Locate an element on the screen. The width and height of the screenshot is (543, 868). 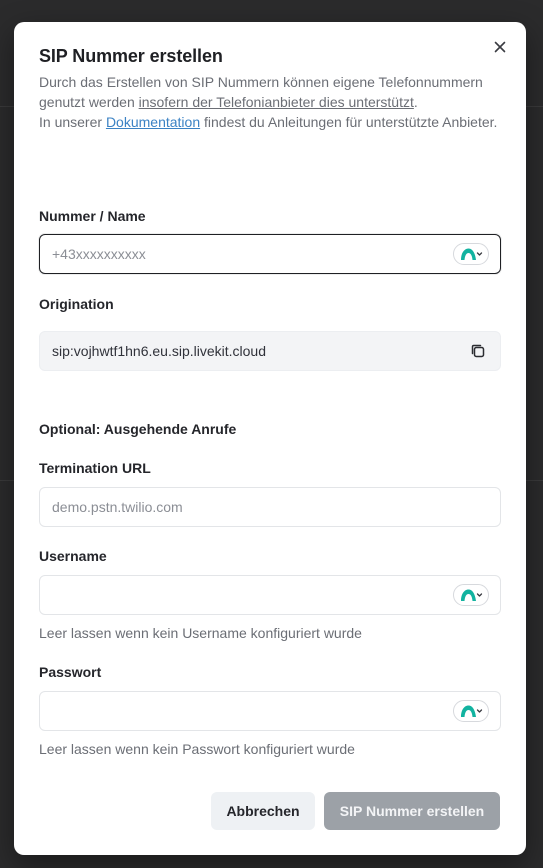
optional-outgoing-heading: Optional: Ausgehende Anrufe is located at coordinates (138, 429).